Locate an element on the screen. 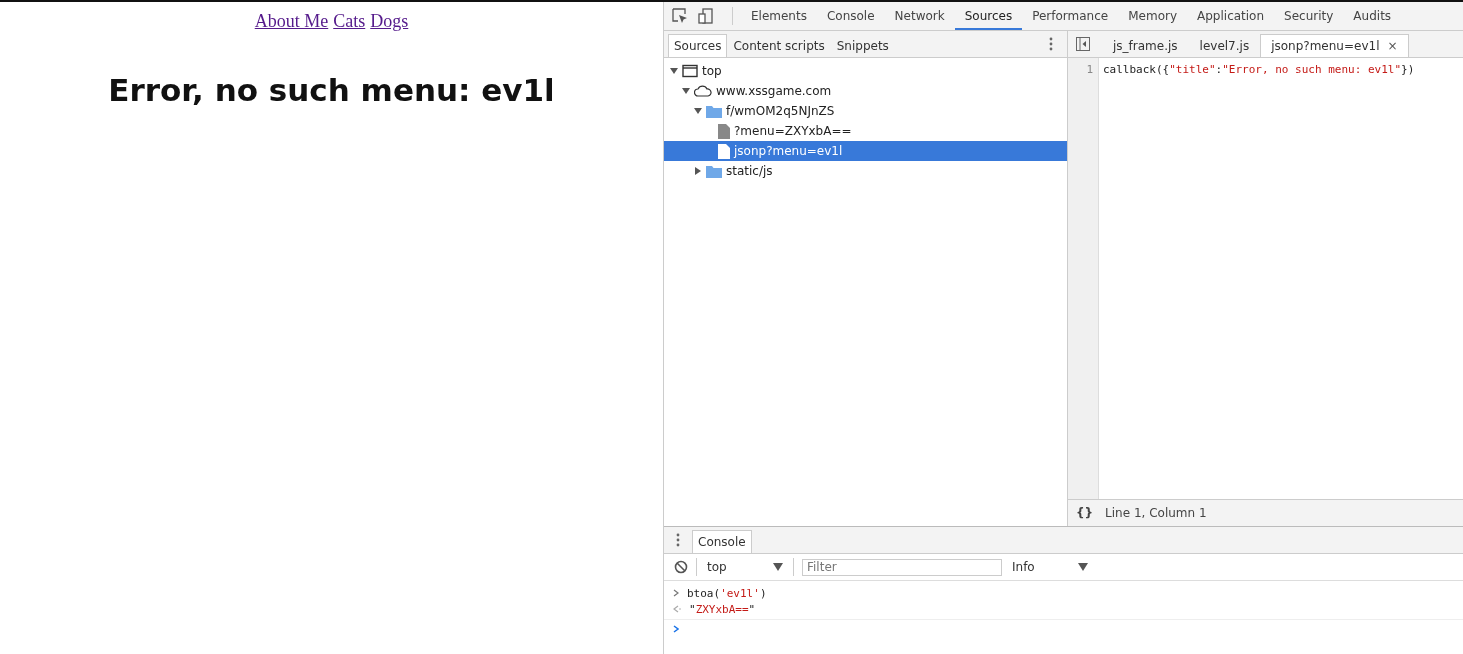  inspect-icon is located at coordinates (680, 16).